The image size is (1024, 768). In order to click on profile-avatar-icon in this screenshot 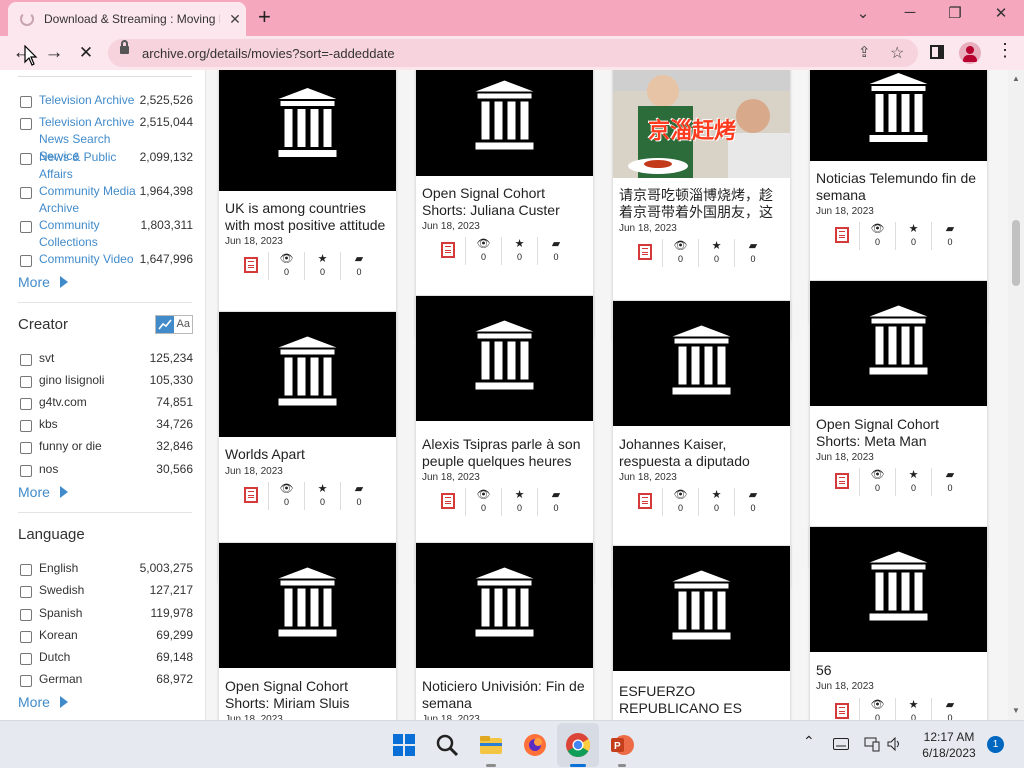, I will do `click(970, 53)`.